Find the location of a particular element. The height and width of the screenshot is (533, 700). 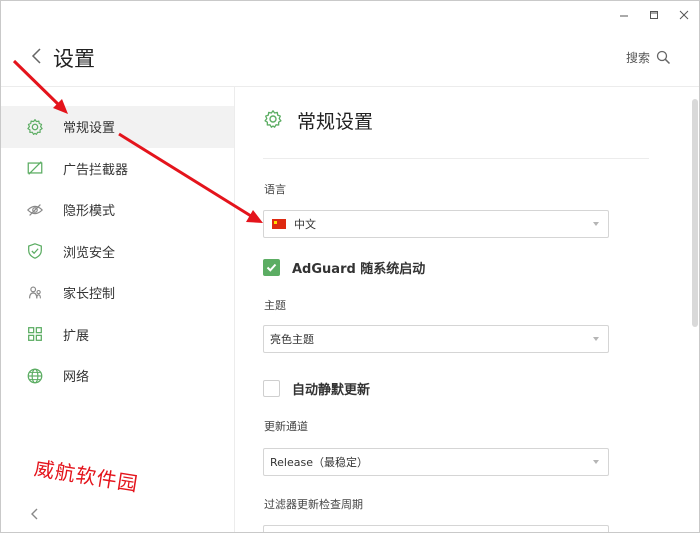

update-channel-select: Release（最稳定） is located at coordinates (436, 462).